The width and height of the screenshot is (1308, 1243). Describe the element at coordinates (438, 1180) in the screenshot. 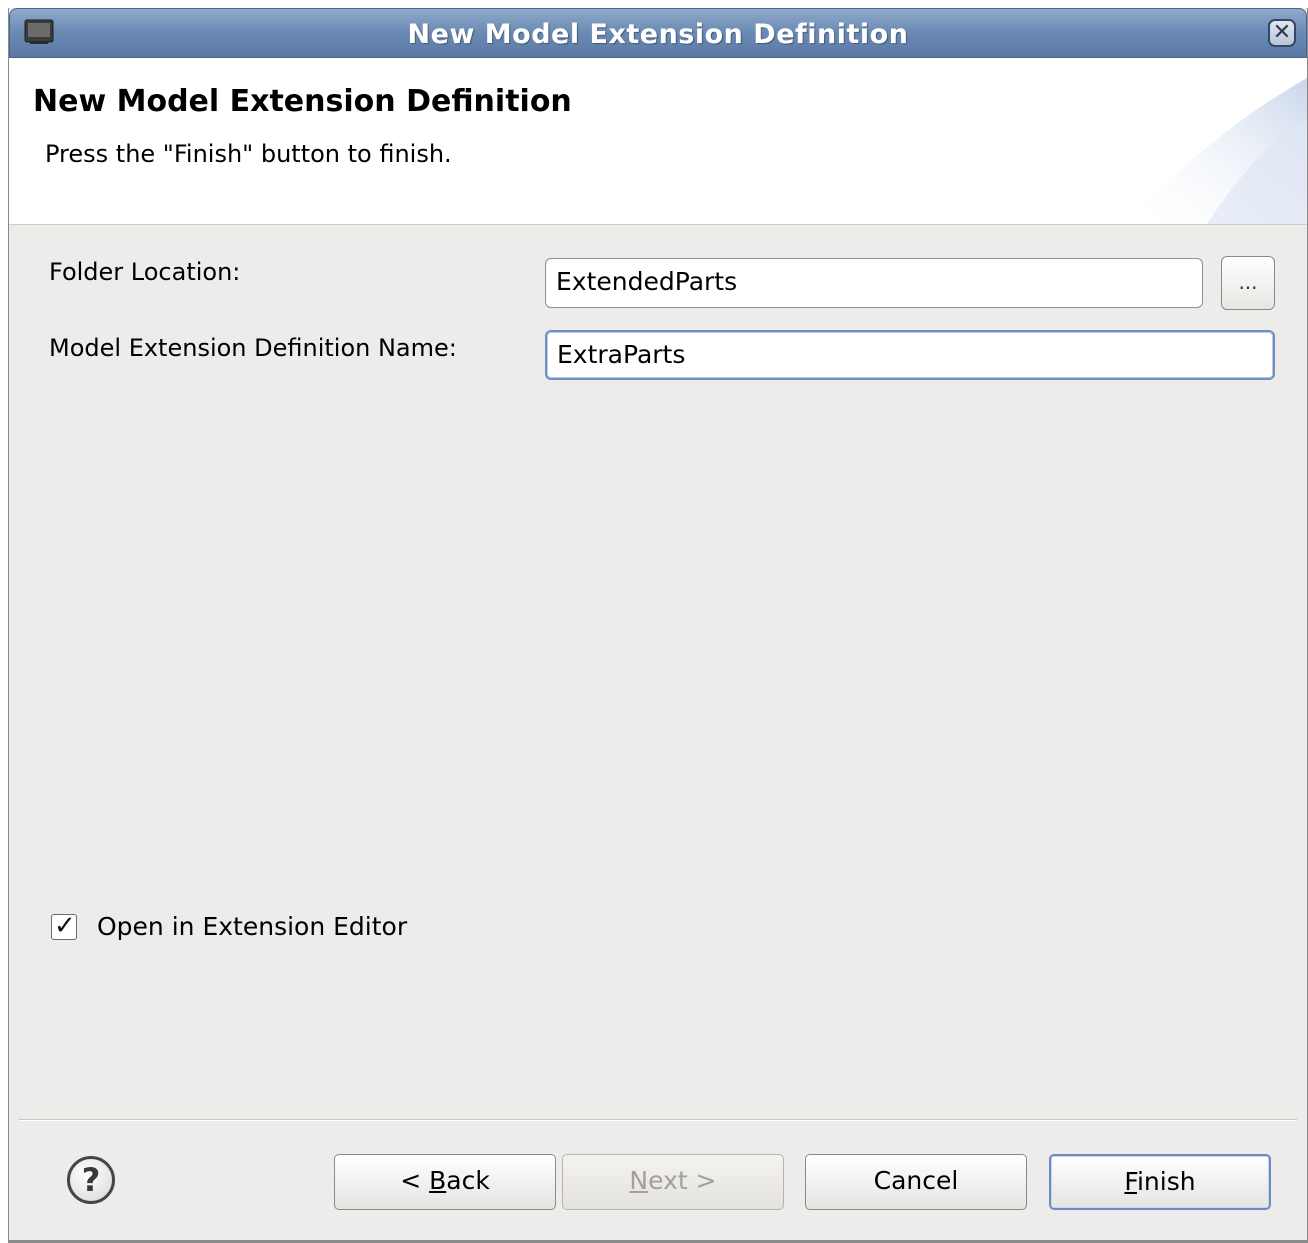

I see `back-button-mnemonic: B` at that location.